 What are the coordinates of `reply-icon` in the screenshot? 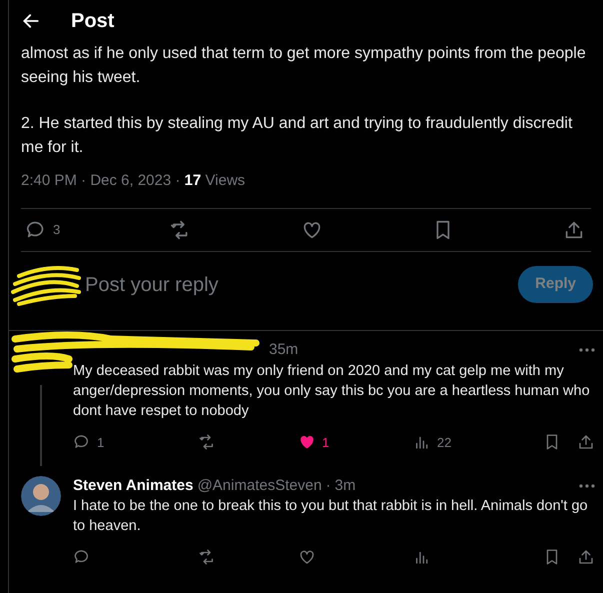 It's located at (82, 557).